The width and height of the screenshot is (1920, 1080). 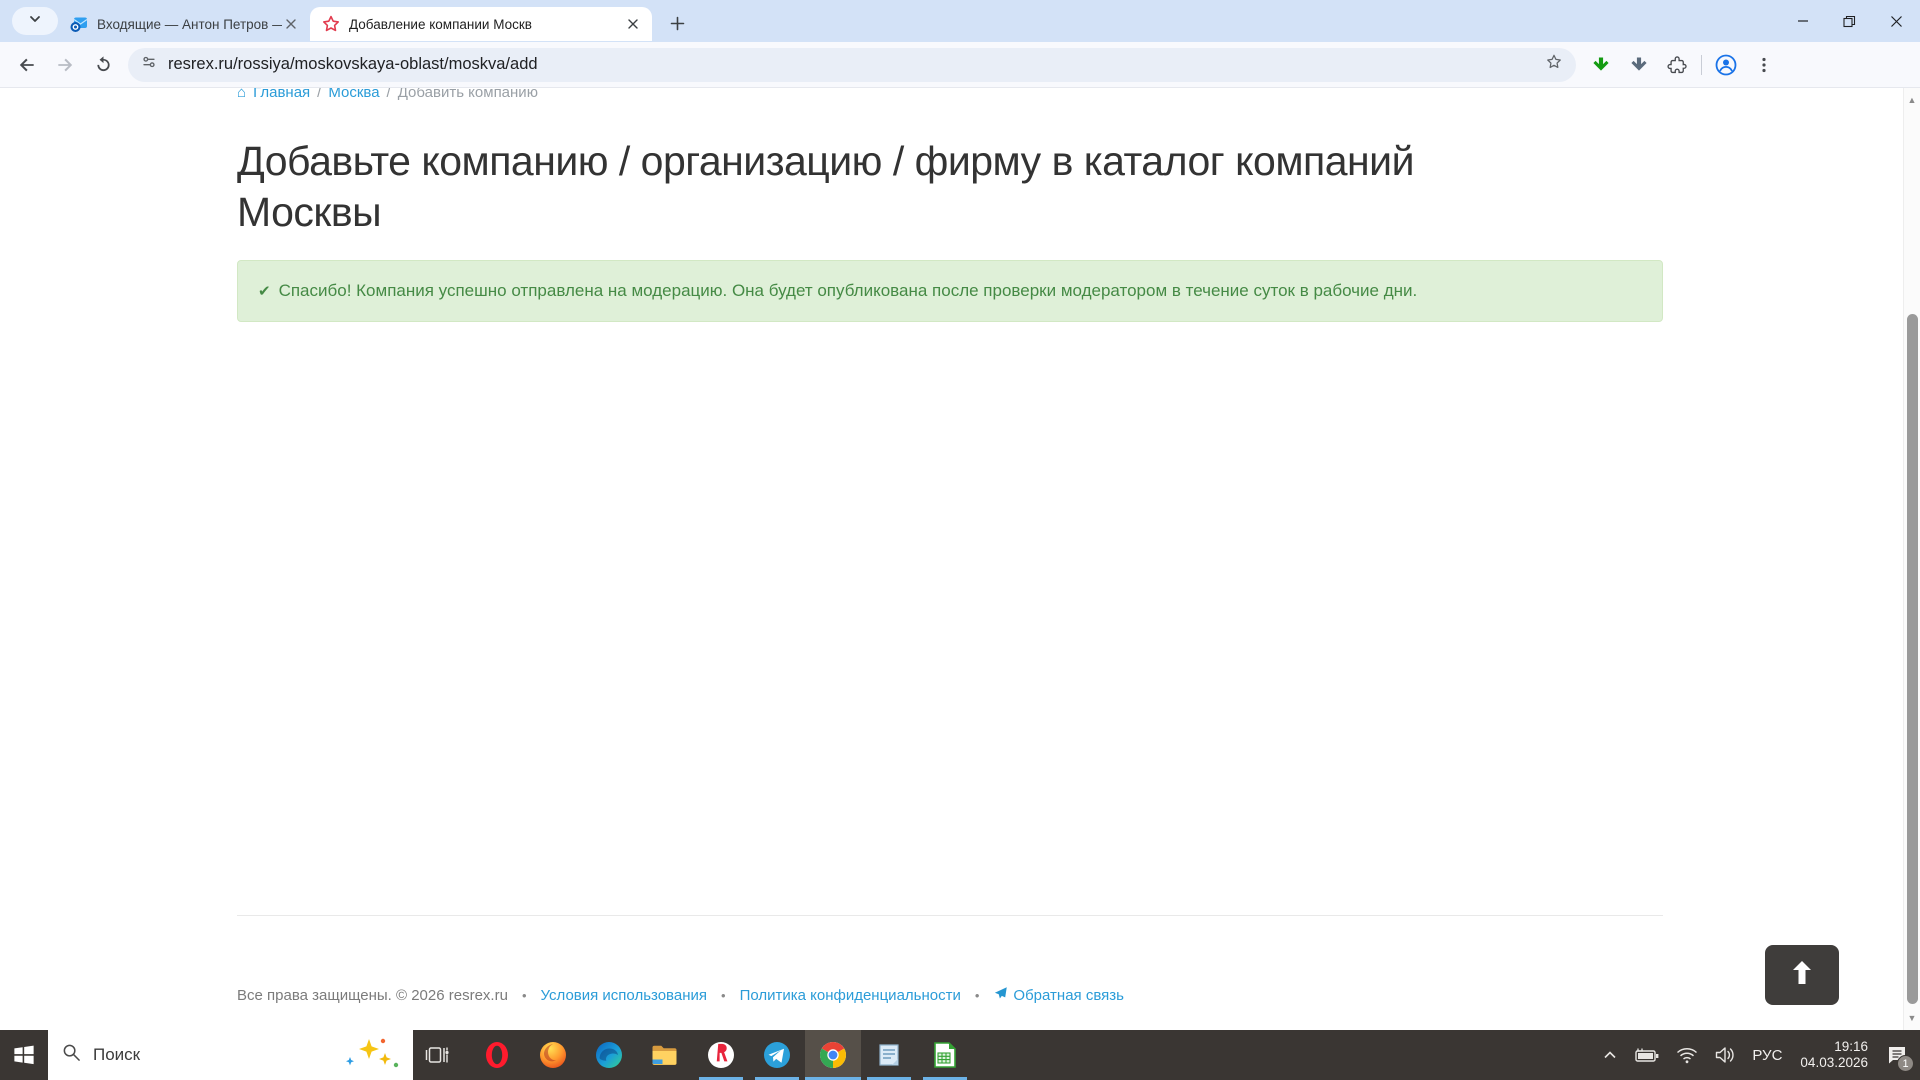 What do you see at coordinates (371, 1055) in the screenshot?
I see `search-highlights-sparkle-icon` at bounding box center [371, 1055].